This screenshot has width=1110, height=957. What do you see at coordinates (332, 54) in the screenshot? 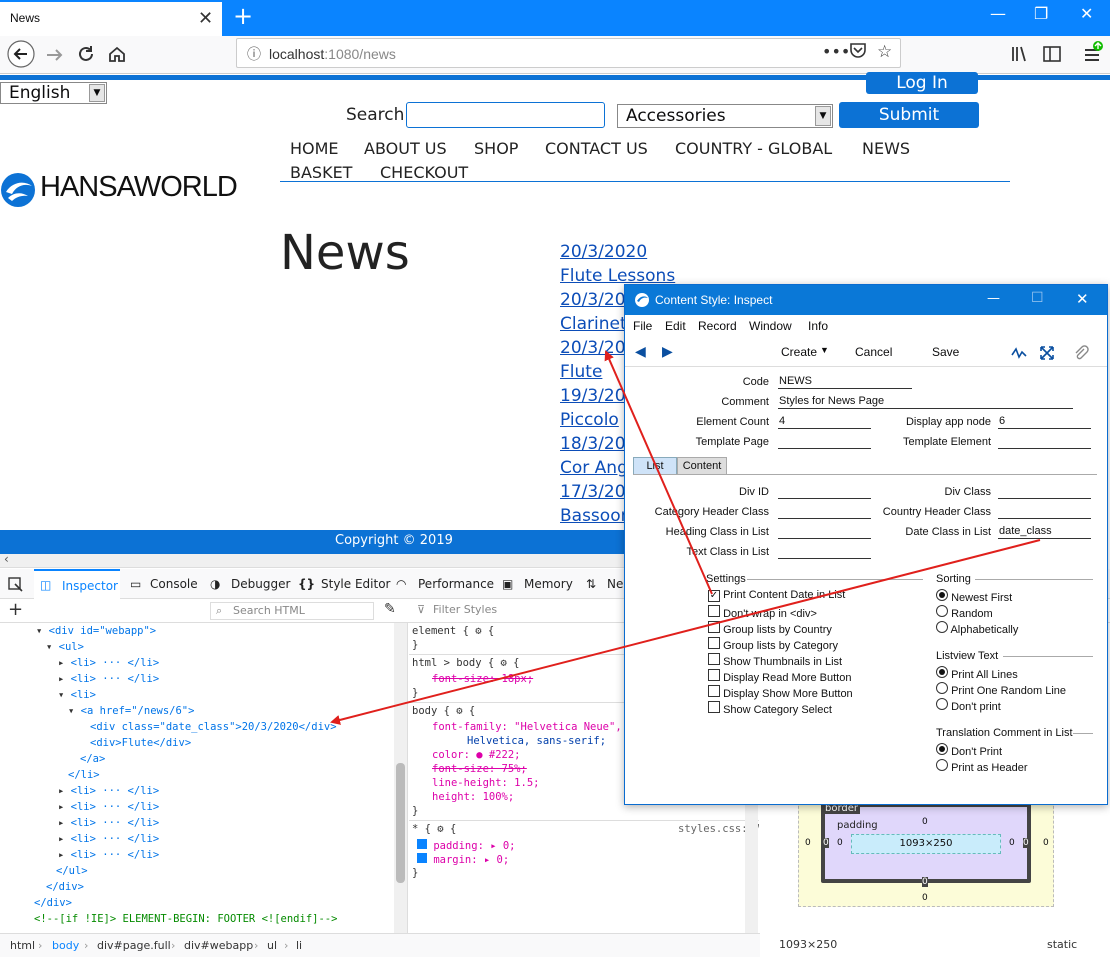
I see `url-text: localhost:1080/news` at bounding box center [332, 54].